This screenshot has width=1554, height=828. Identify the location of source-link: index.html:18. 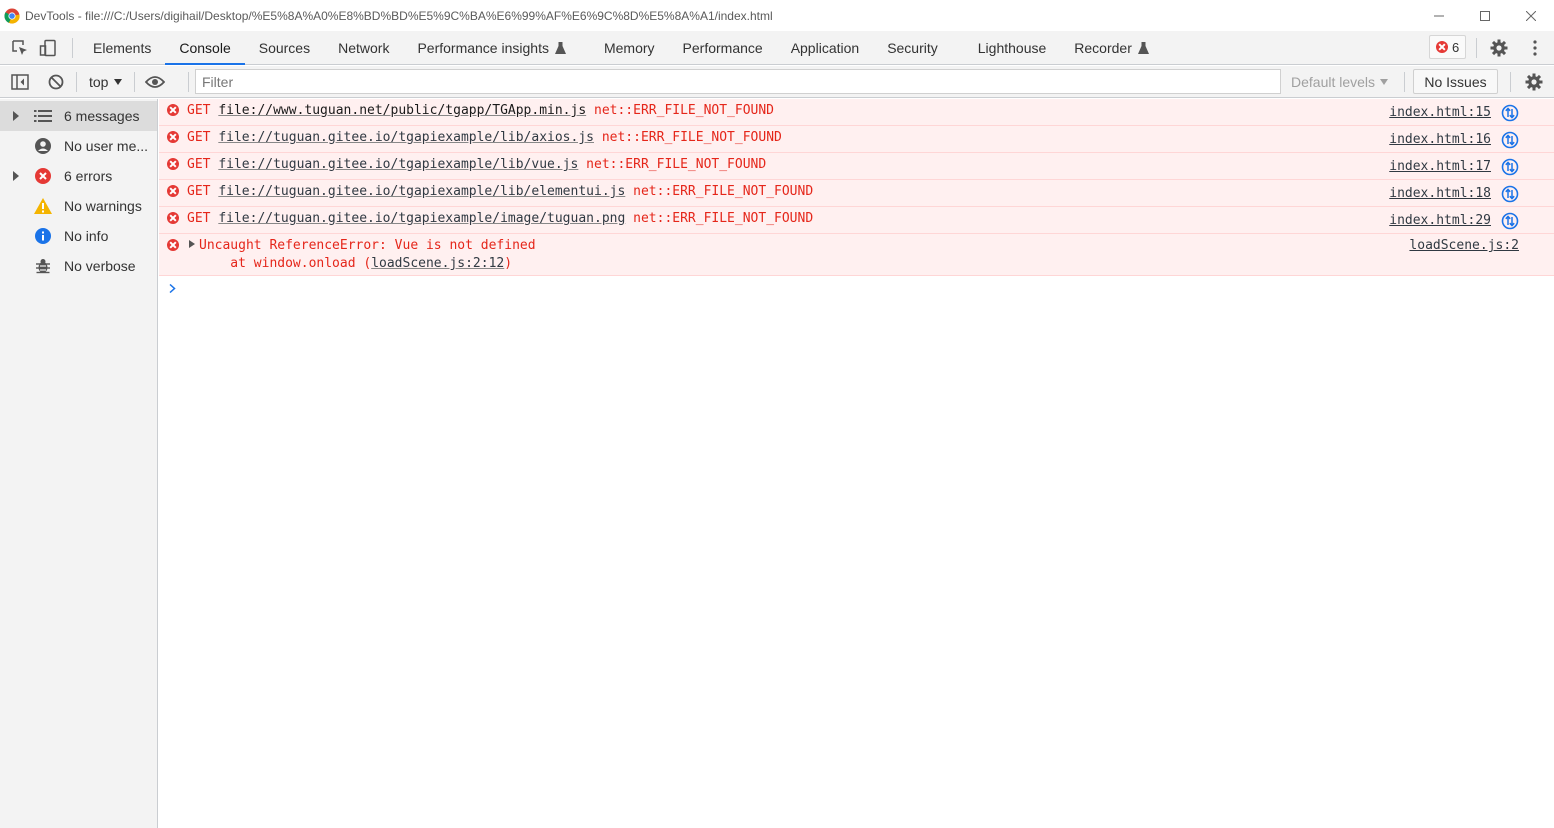
(1440, 193).